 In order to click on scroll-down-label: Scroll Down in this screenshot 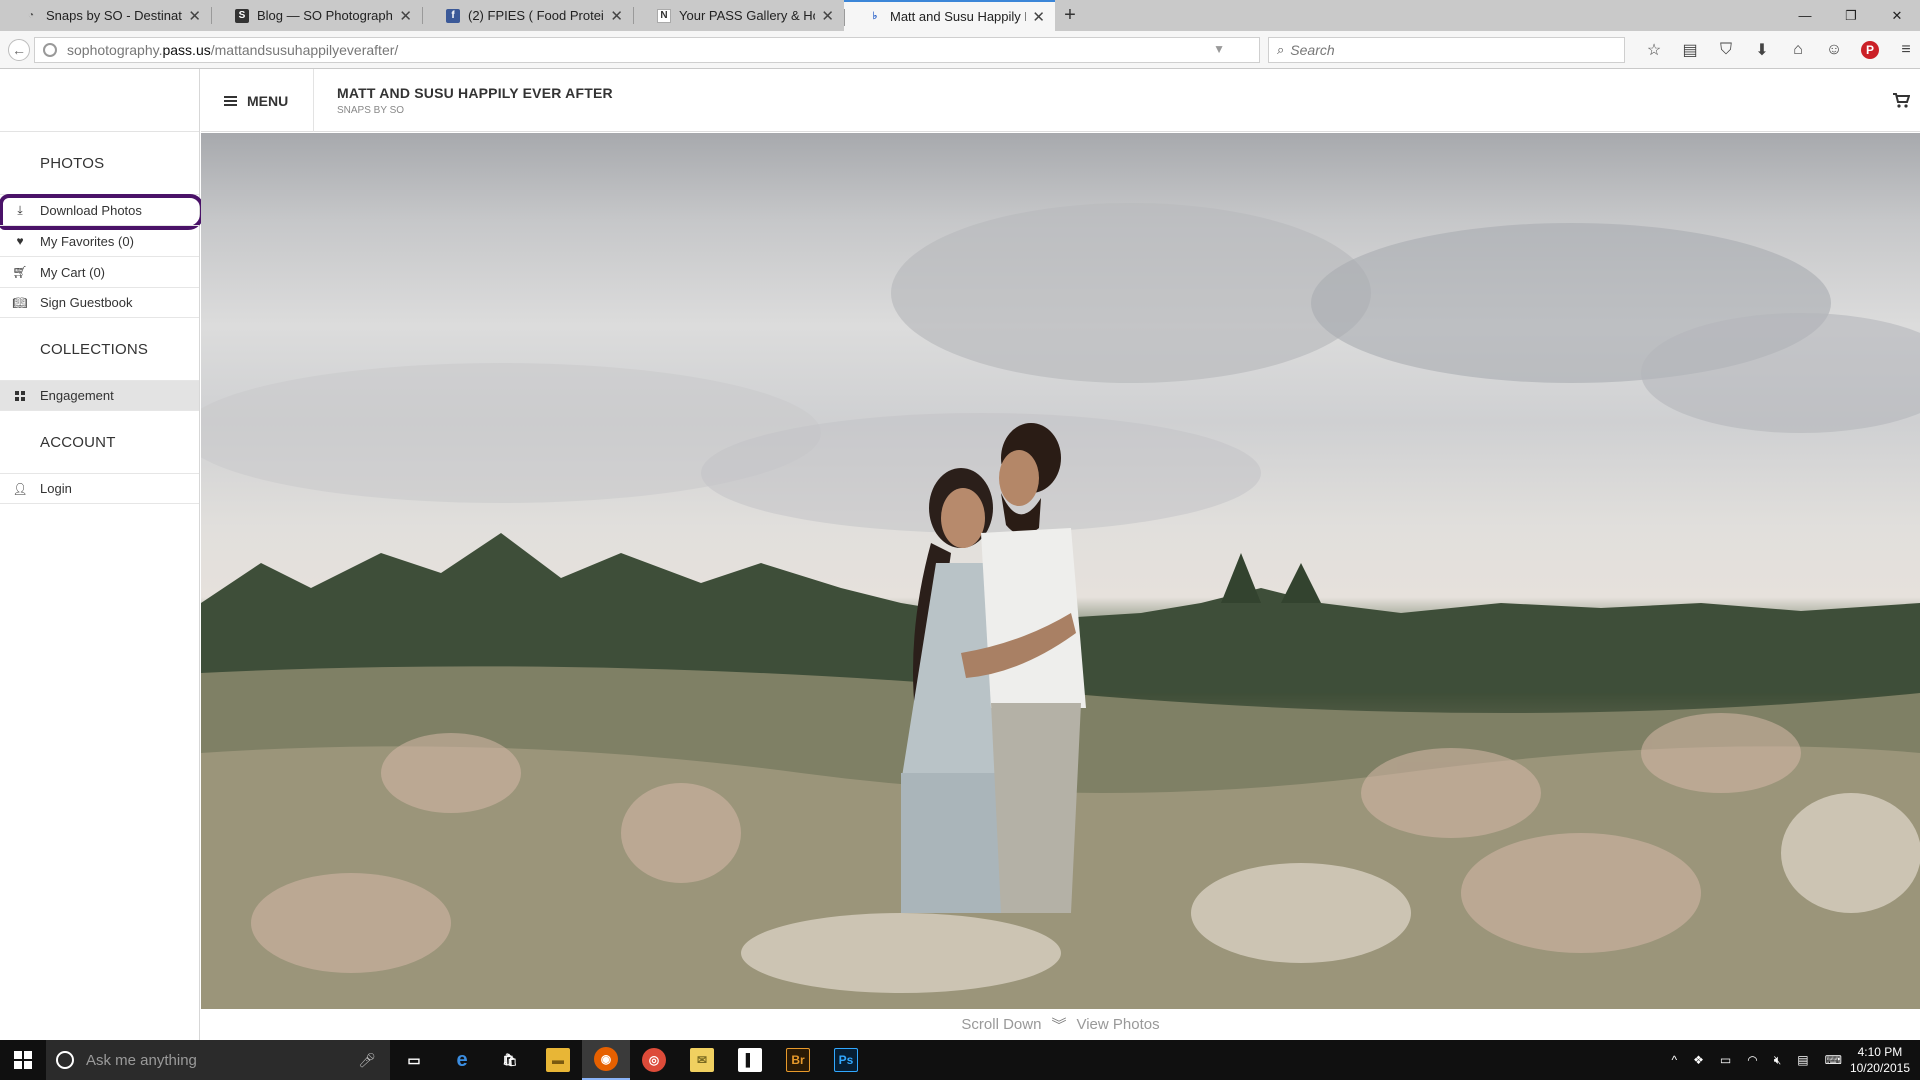, I will do `click(1001, 1024)`.